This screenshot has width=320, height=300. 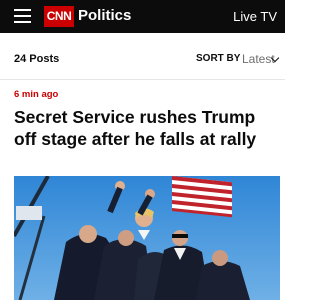 I want to click on divider, so click(x=142, y=79).